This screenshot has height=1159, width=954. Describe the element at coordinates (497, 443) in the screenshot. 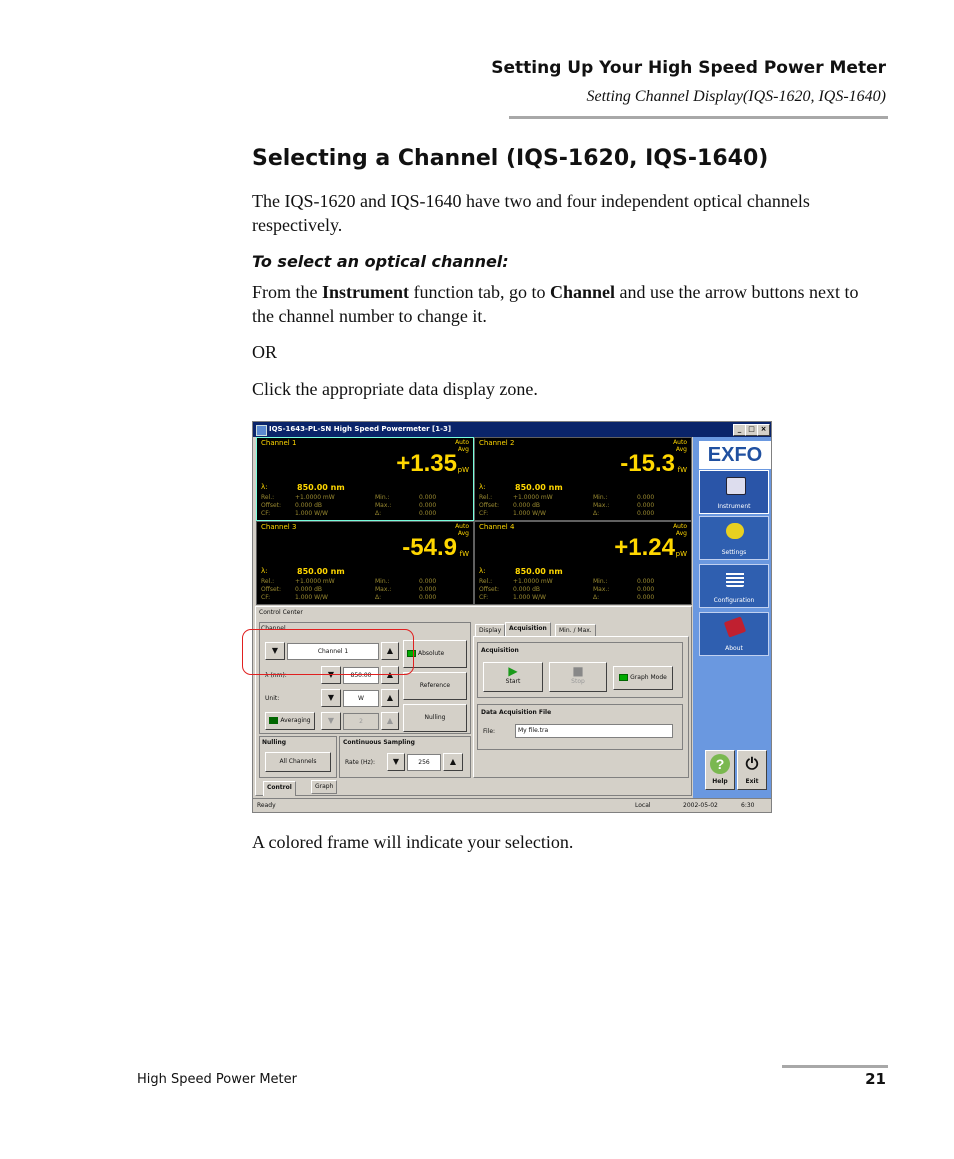

I see `channel-name: Channel 2` at that location.